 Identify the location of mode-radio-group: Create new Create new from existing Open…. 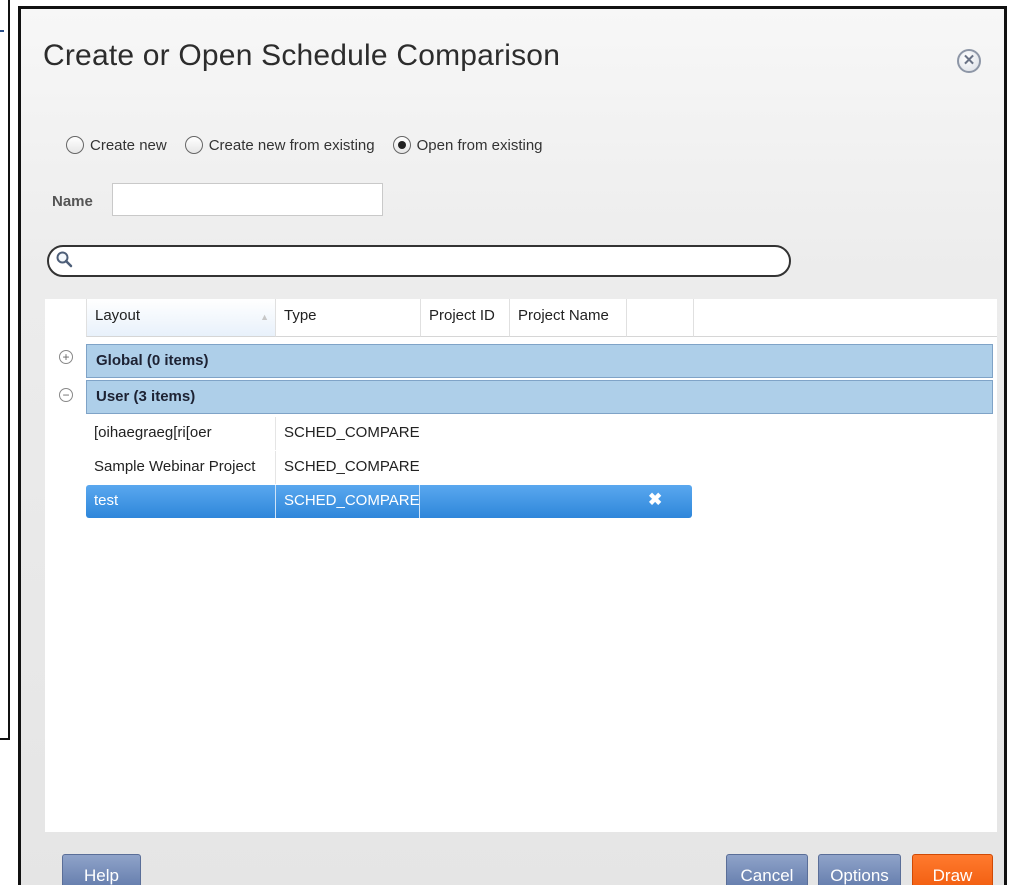
(313, 145).